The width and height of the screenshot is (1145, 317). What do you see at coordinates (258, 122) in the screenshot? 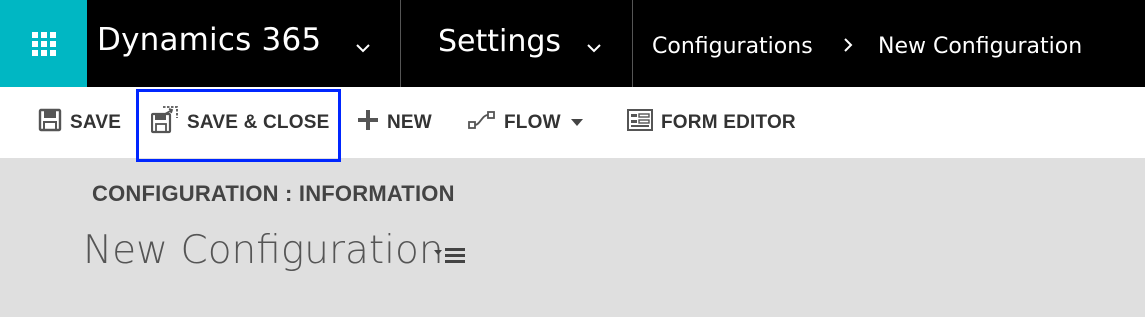
I see `save-and-close-label: SAVE & CLOSE` at bounding box center [258, 122].